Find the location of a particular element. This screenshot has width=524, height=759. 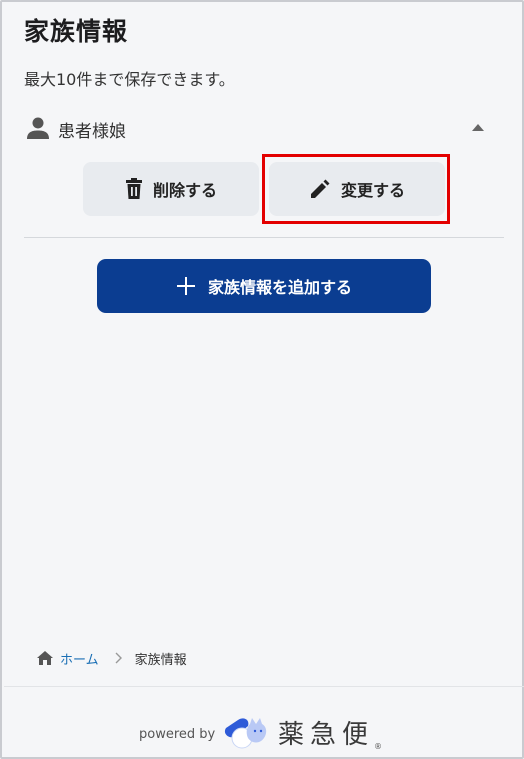

edit-button-highlight is located at coordinates (356, 189).